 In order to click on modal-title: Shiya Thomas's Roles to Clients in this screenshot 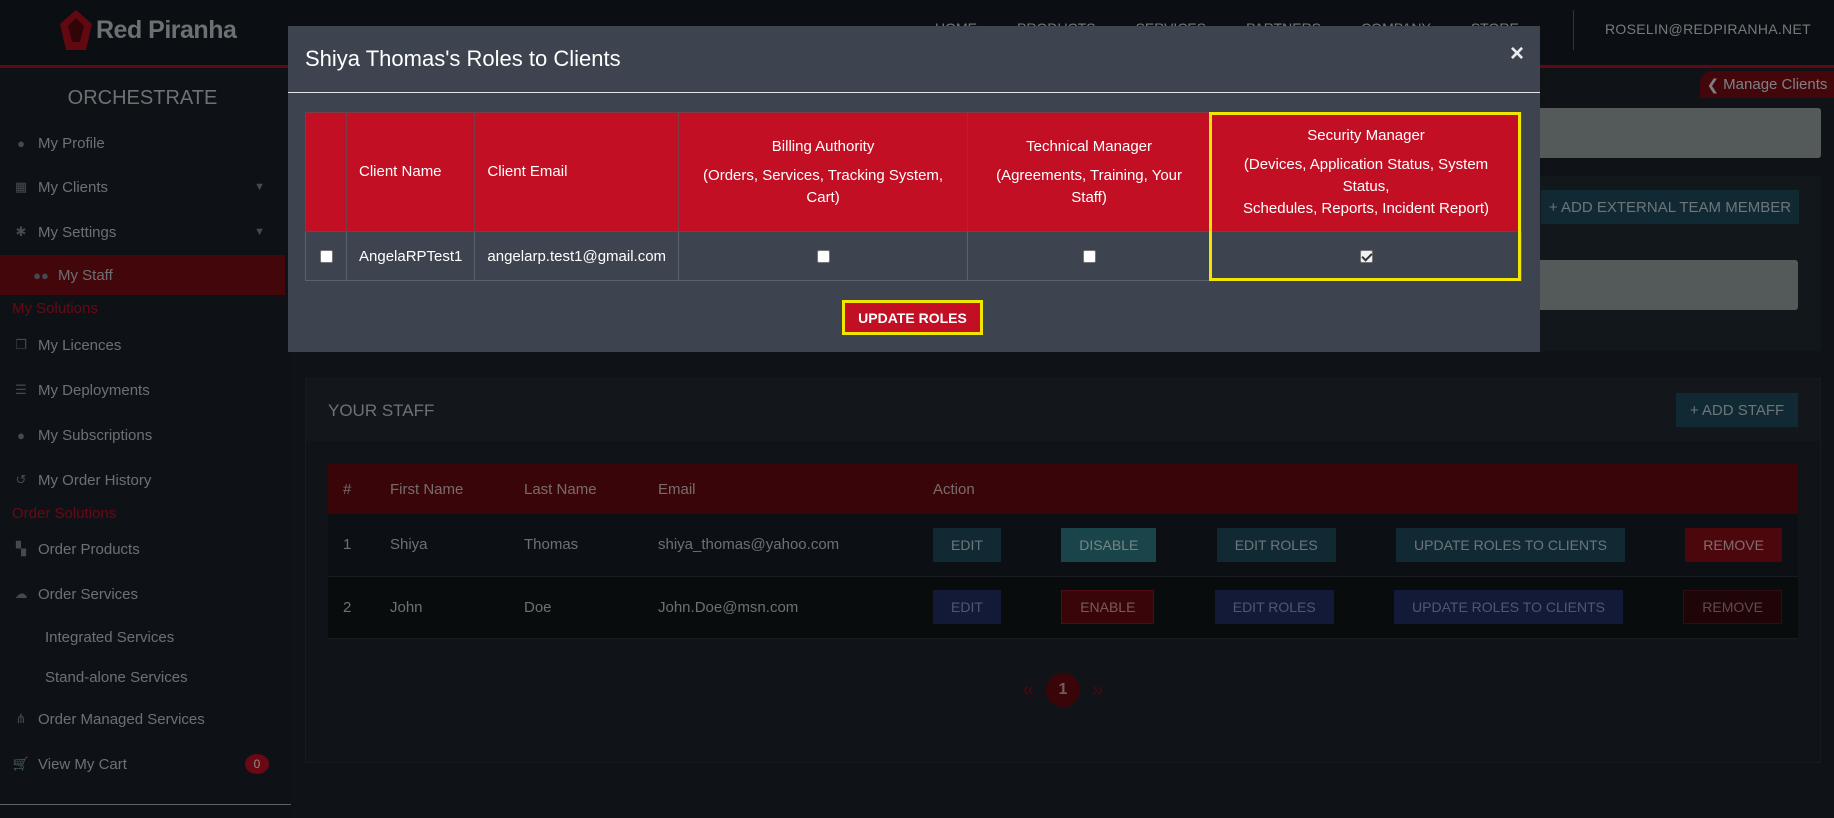, I will do `click(463, 58)`.